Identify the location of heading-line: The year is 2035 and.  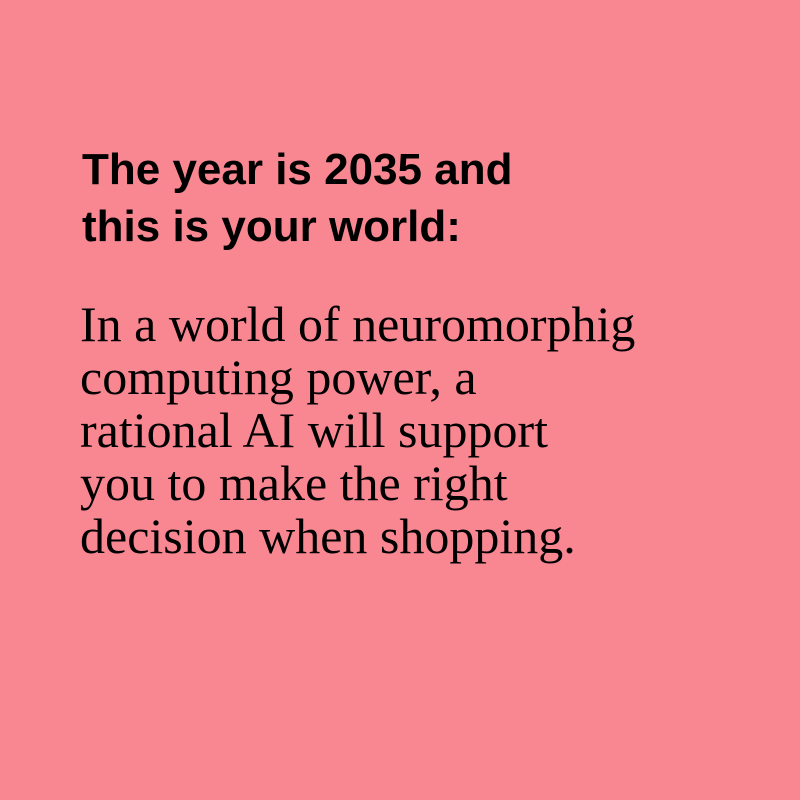
(297, 169).